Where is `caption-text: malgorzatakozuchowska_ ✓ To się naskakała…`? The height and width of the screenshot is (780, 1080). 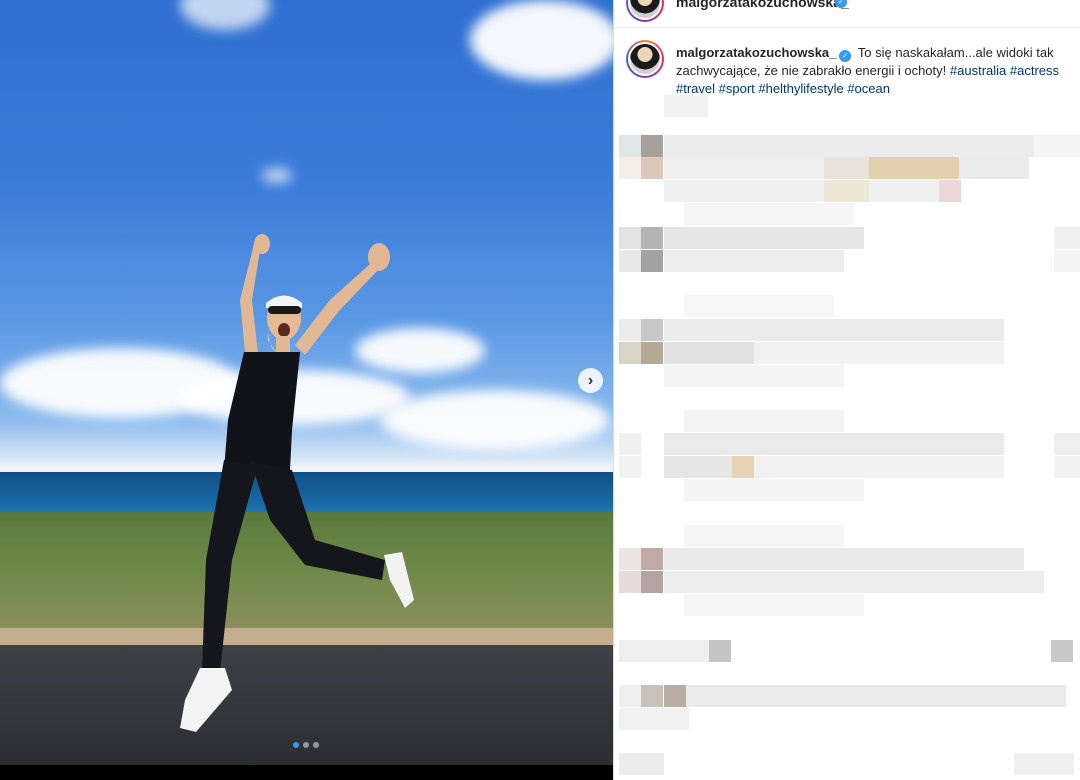 caption-text: malgorzatakozuchowska_ ✓ To się naskakała… is located at coordinates (870, 71).